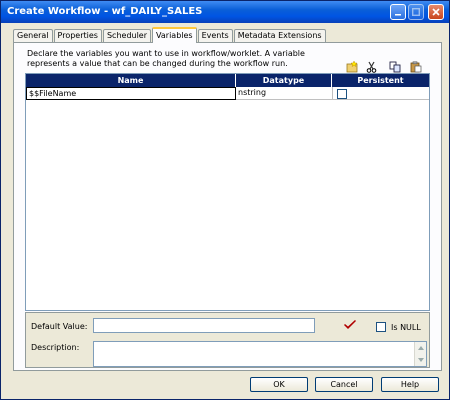  What do you see at coordinates (350, 325) in the screenshot?
I see `validate-checkmark-icon` at bounding box center [350, 325].